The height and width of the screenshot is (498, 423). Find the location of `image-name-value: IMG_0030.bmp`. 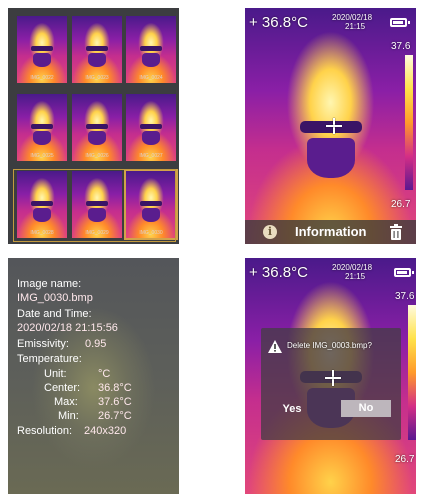

image-name-value: IMG_0030.bmp is located at coordinates (55, 298).